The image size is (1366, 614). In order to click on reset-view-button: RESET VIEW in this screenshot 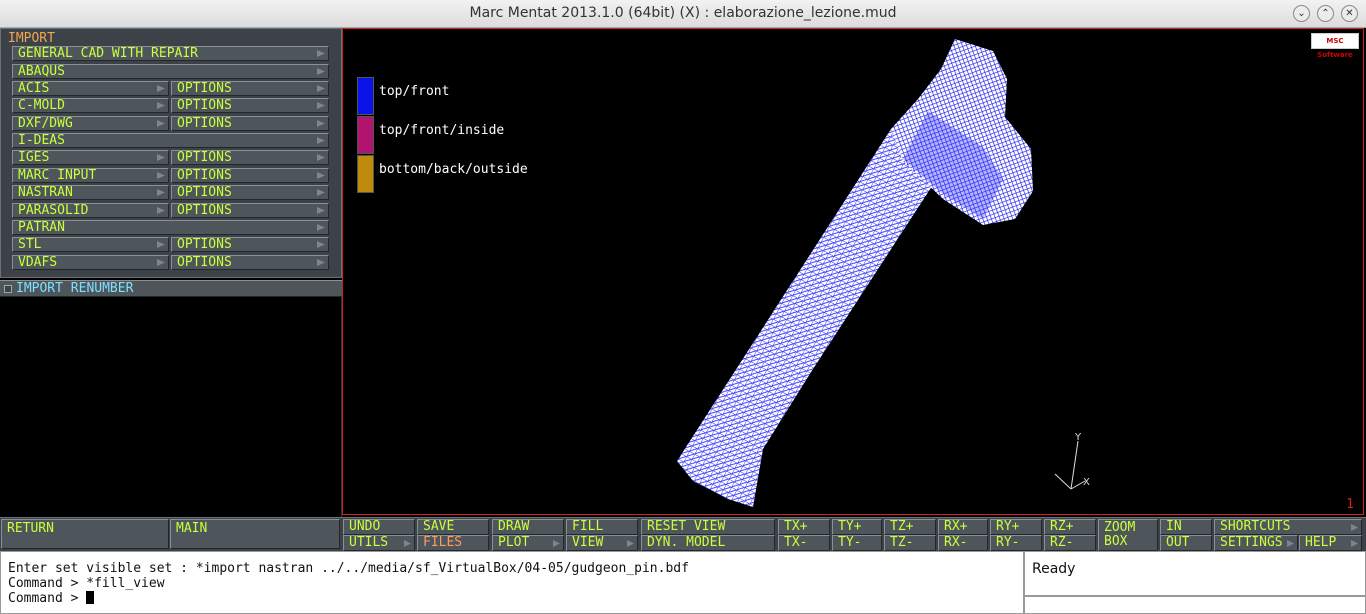, I will do `click(708, 527)`.